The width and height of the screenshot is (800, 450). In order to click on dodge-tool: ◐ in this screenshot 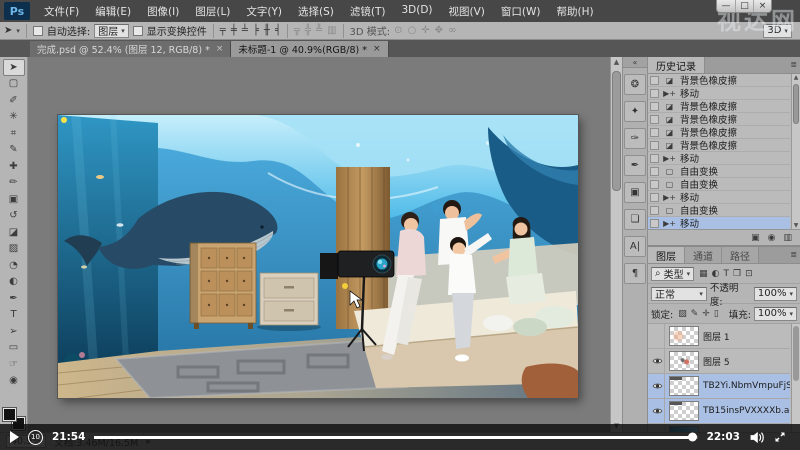, I will do `click(14, 282)`.